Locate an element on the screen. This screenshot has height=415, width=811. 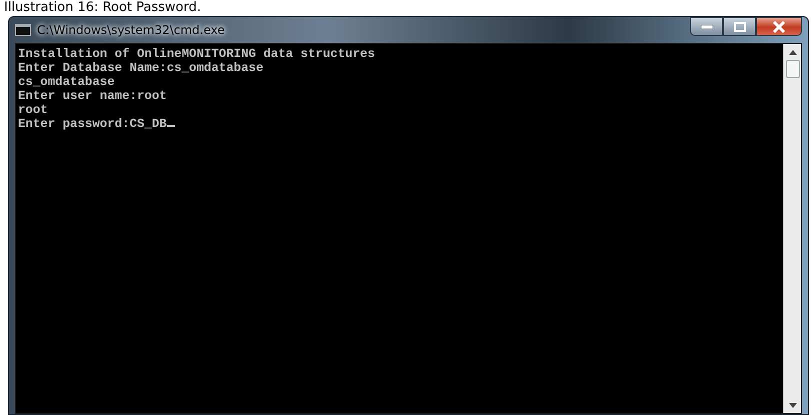
console-line: Installation of OnlineMONITORING data structures is located at coordinates (197, 54).